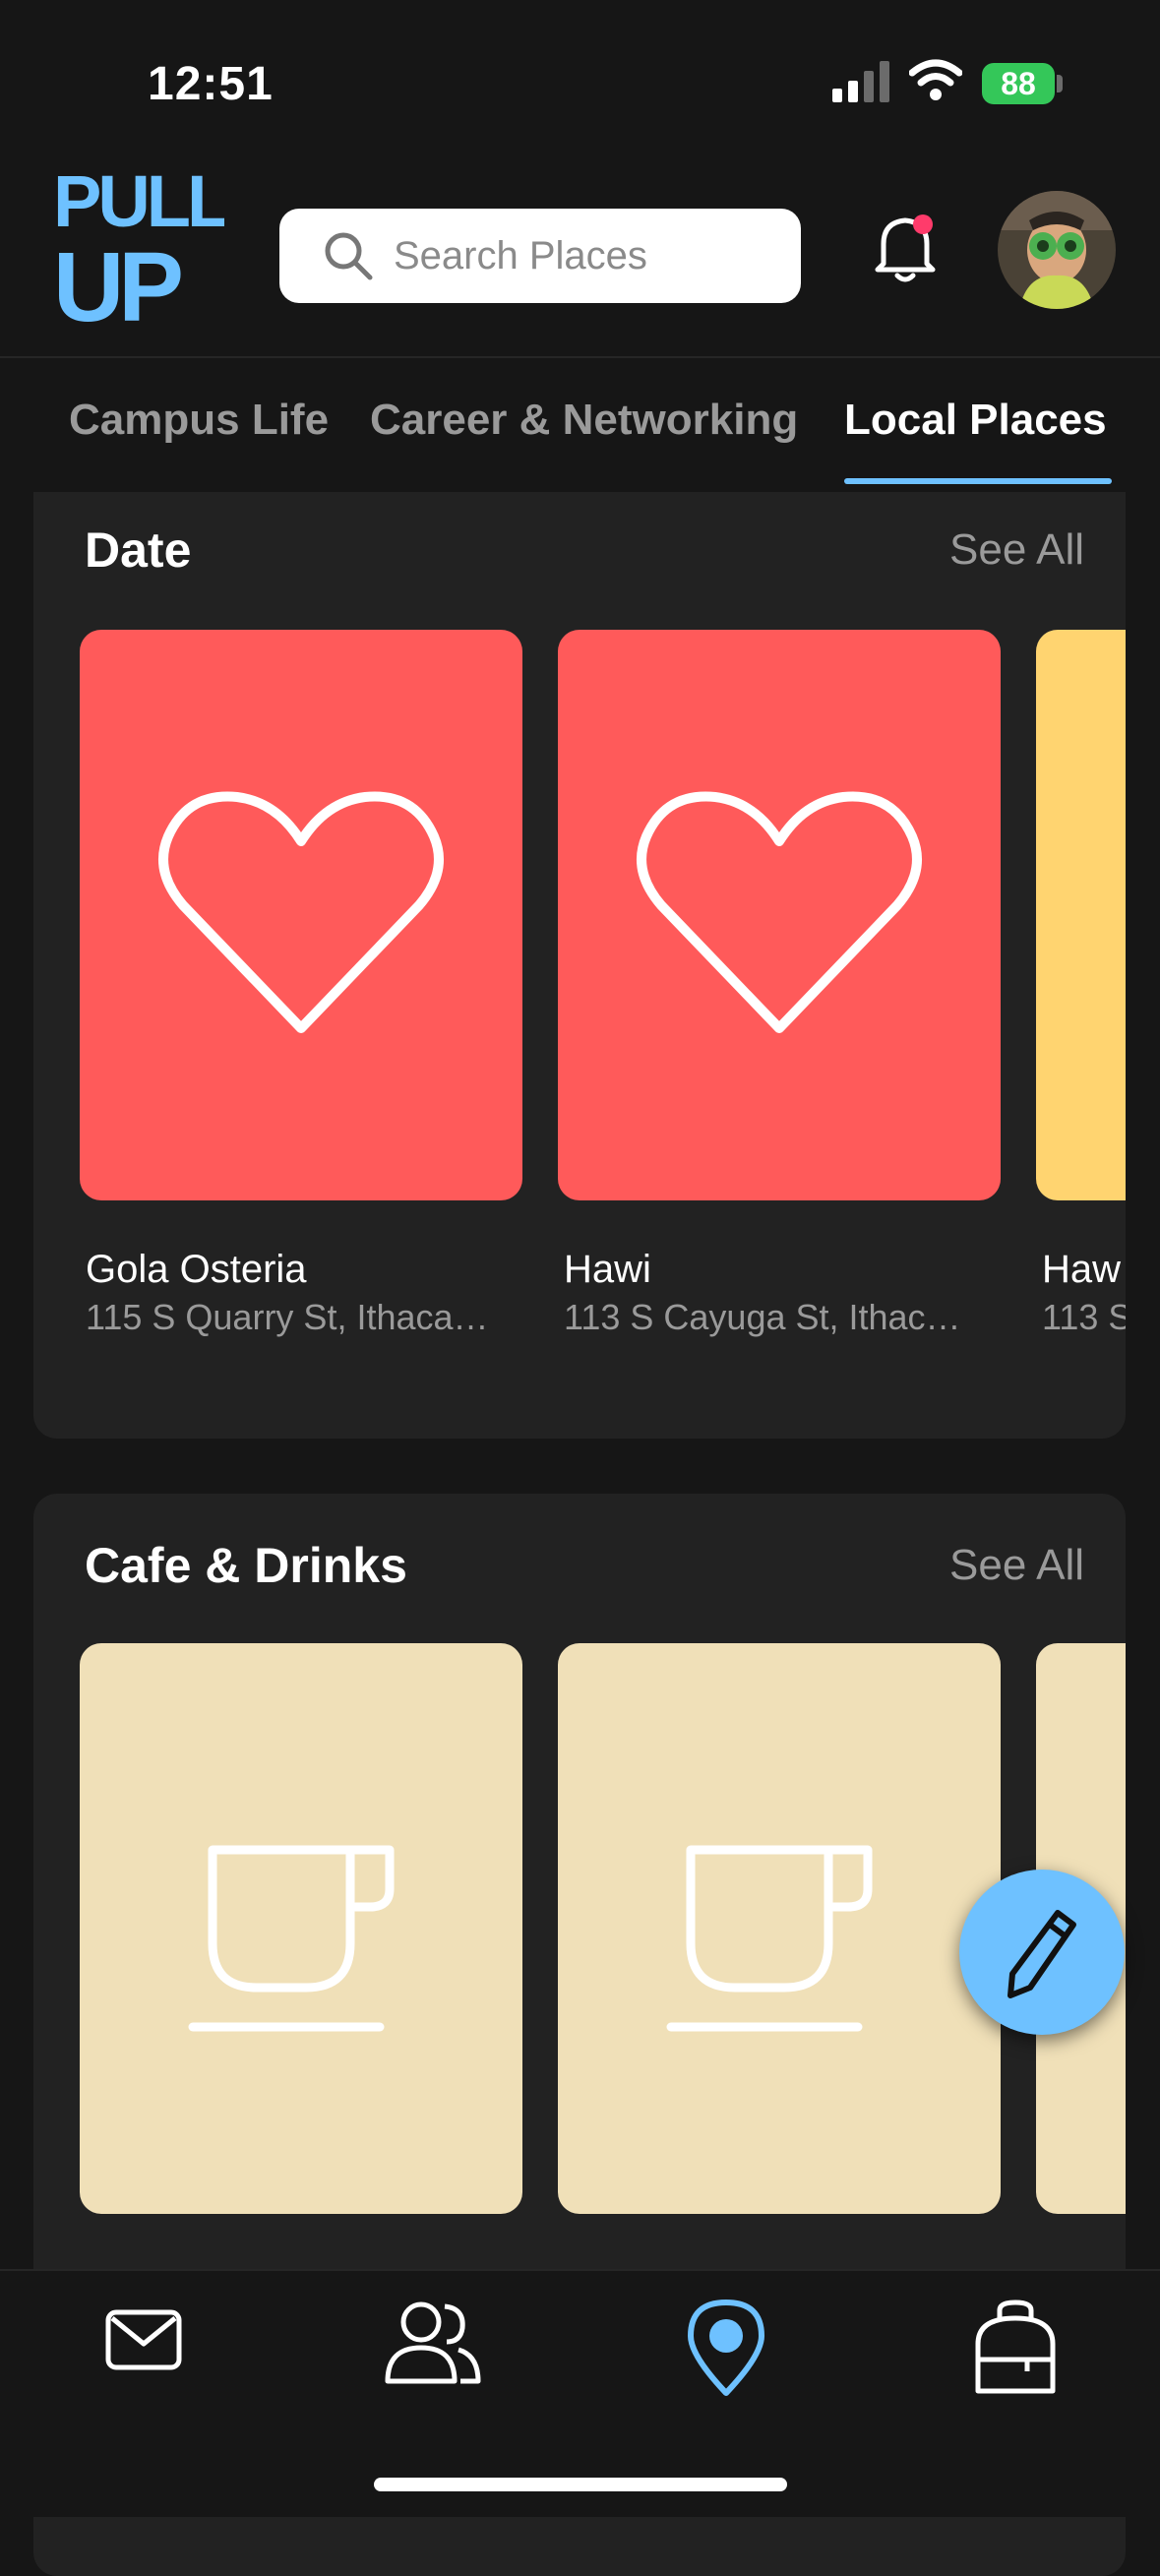  Describe the element at coordinates (138, 203) in the screenshot. I see `svg-text: PULL` at that location.